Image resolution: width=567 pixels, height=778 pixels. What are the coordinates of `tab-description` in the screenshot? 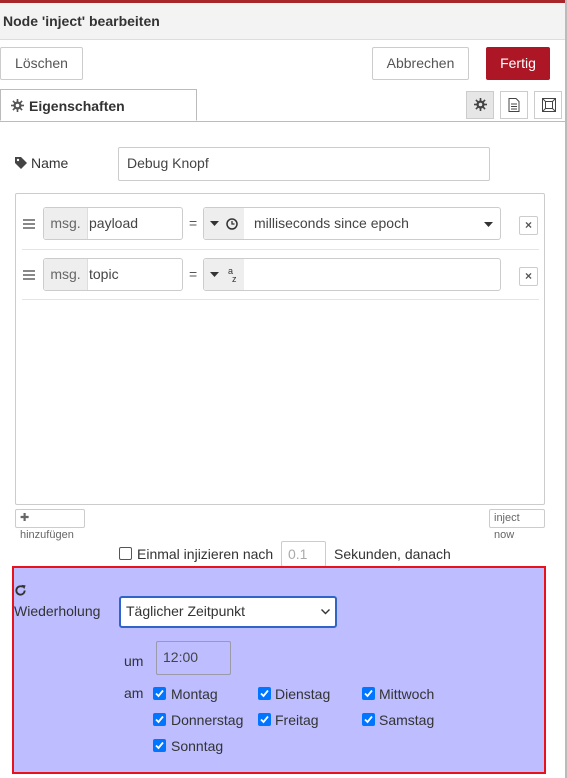 It's located at (514, 105).